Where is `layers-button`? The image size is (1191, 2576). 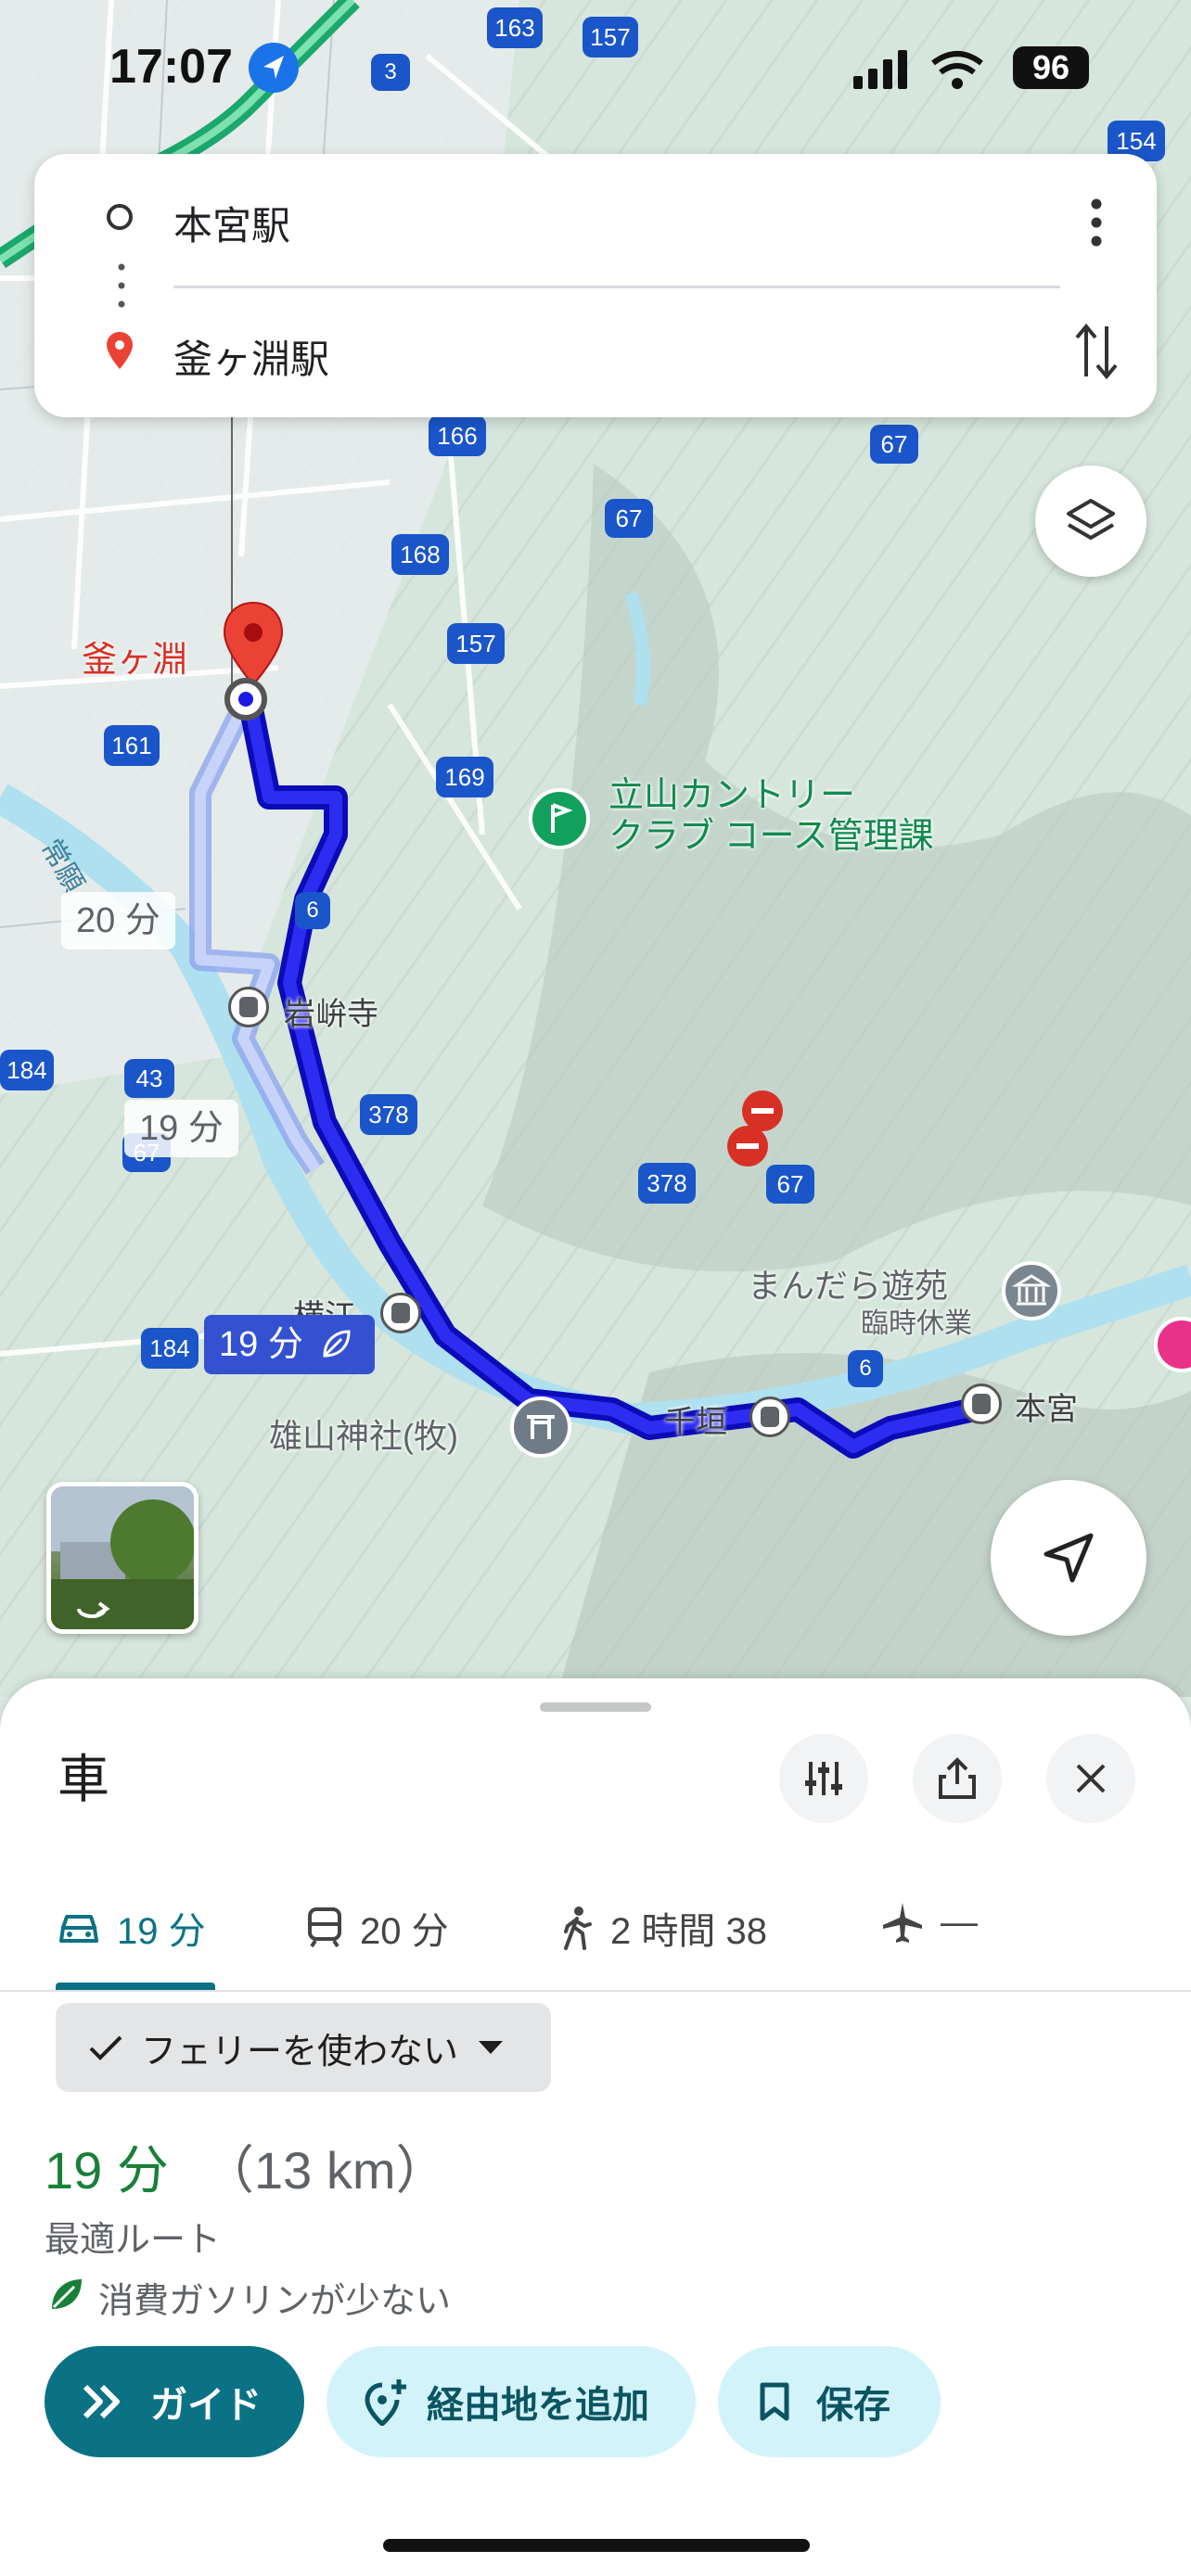
layers-button is located at coordinates (1090, 521).